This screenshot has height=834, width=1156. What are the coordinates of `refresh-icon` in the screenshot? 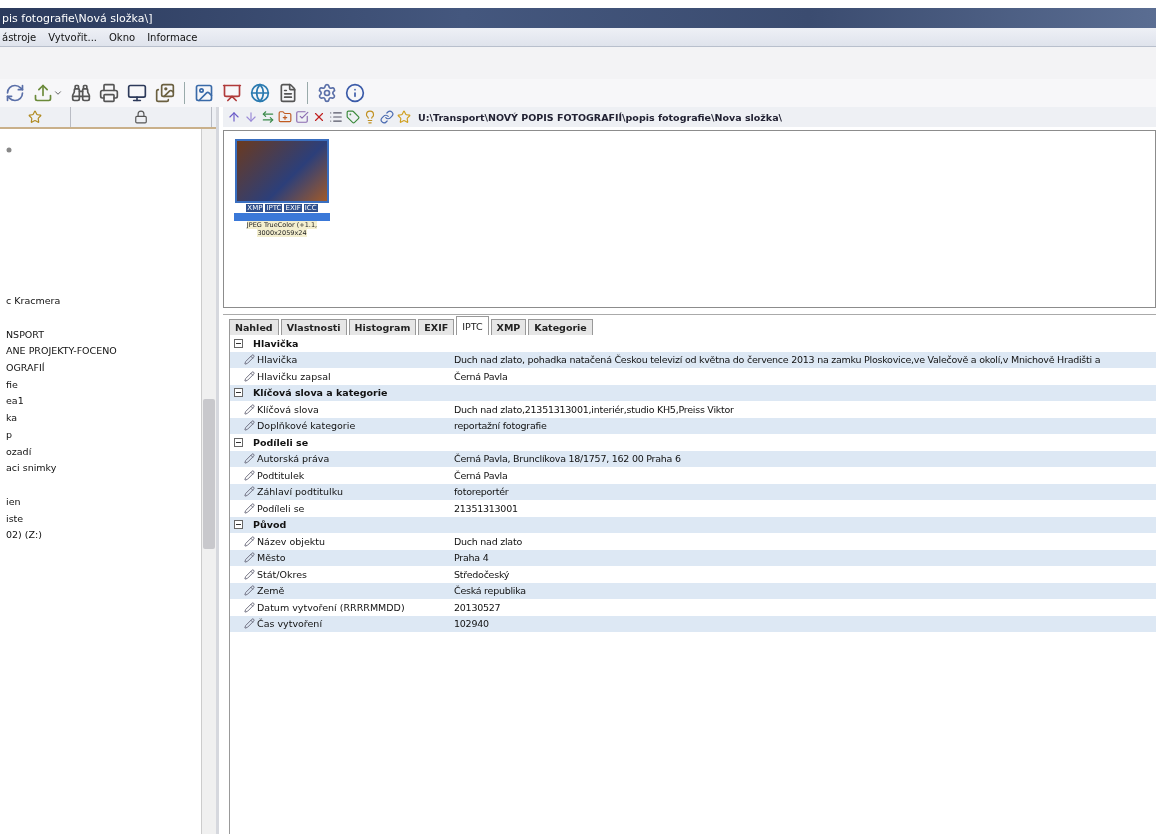 It's located at (15, 93).